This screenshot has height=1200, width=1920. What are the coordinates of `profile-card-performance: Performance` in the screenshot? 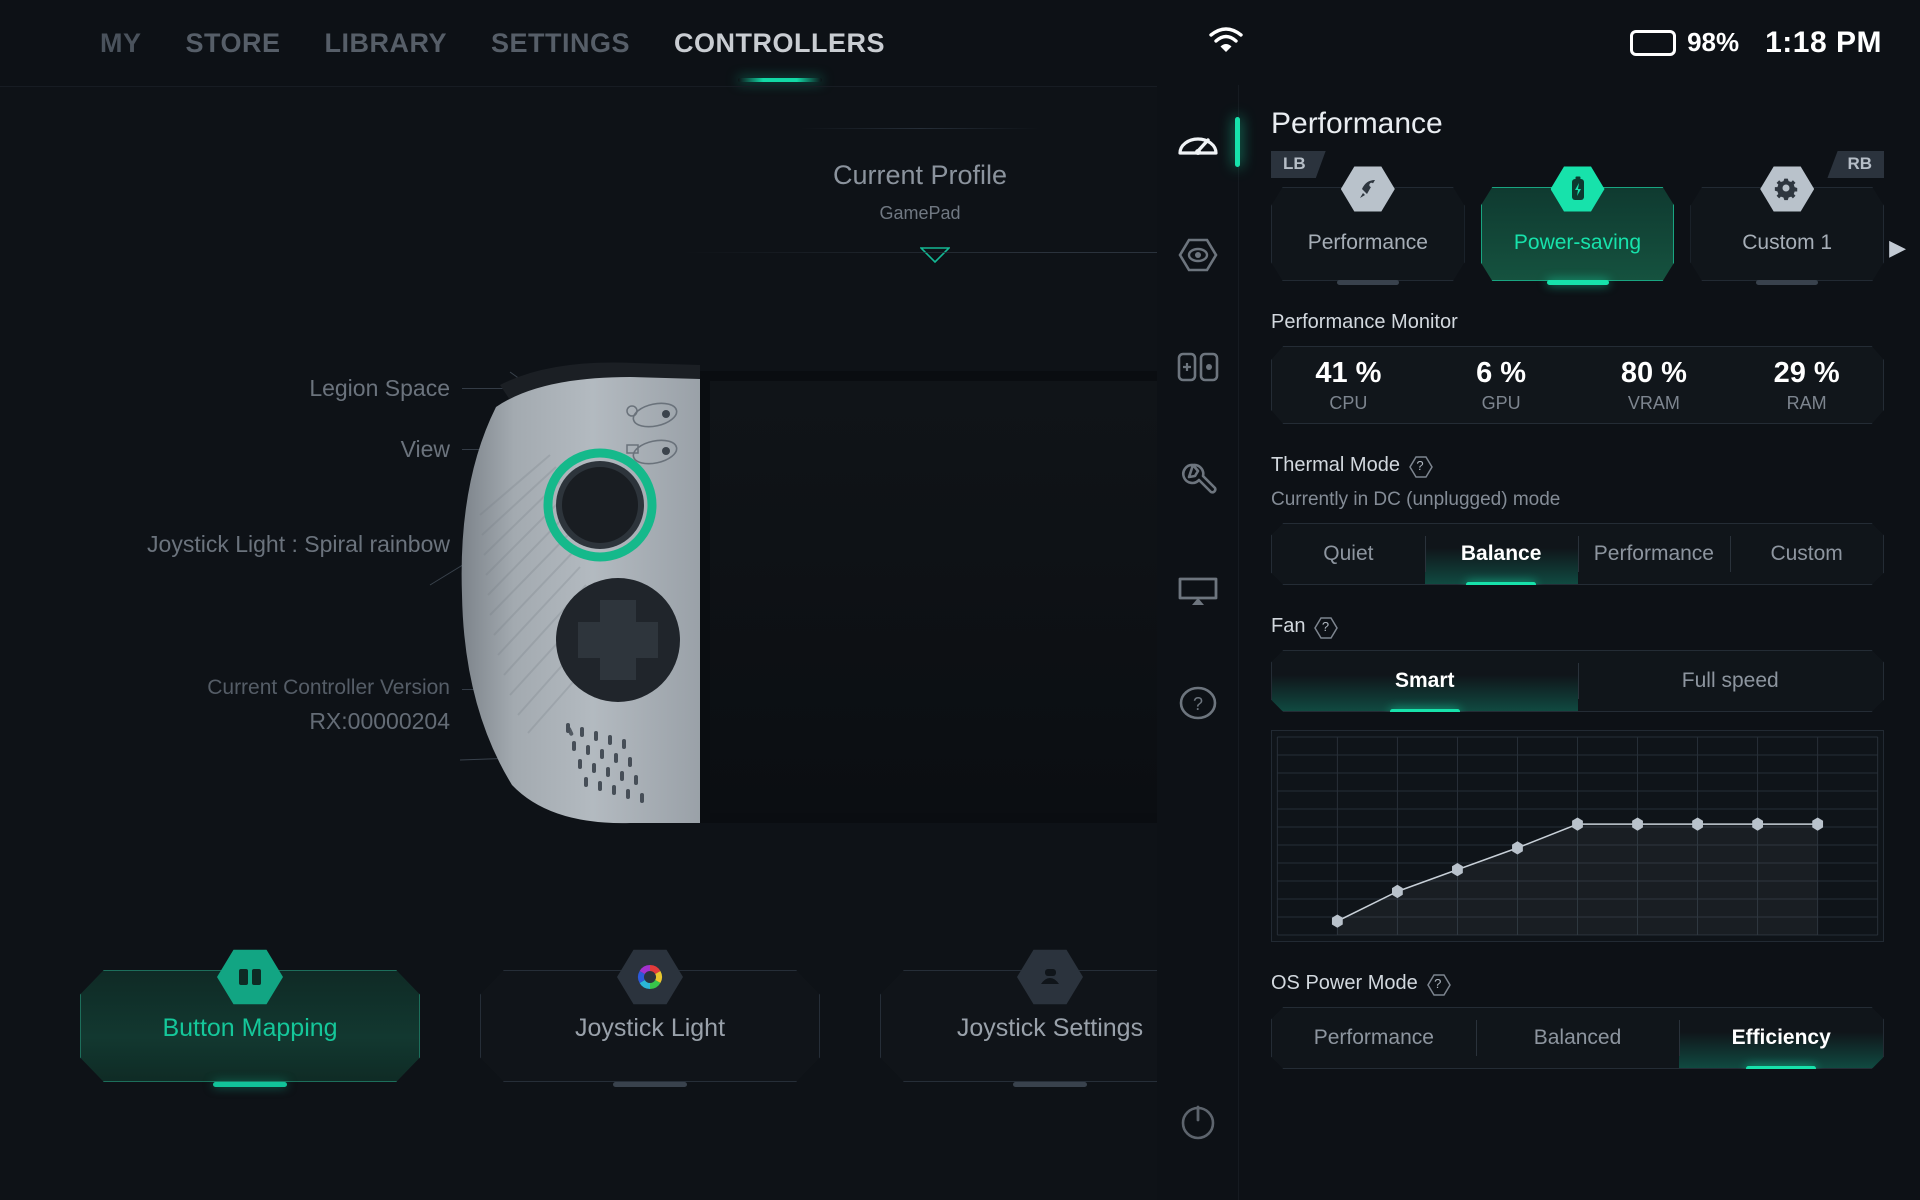 It's located at (1368, 225).